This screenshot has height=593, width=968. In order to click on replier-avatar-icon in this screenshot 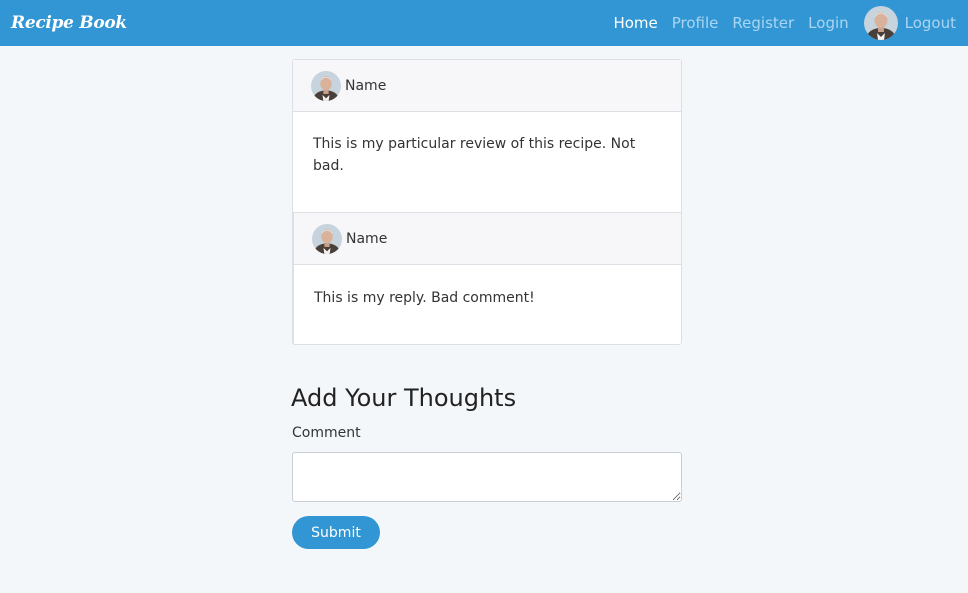, I will do `click(327, 238)`.